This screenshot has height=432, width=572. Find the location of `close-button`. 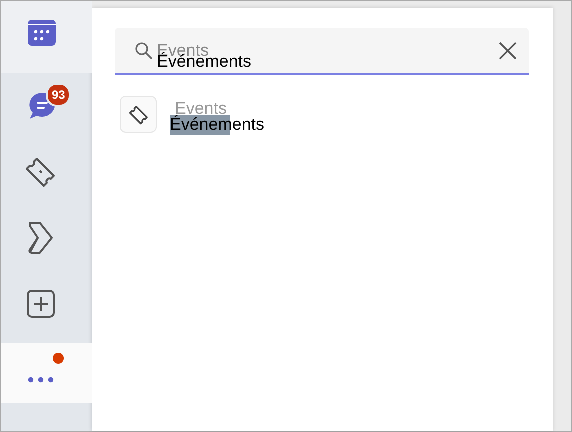

close-button is located at coordinates (508, 51).